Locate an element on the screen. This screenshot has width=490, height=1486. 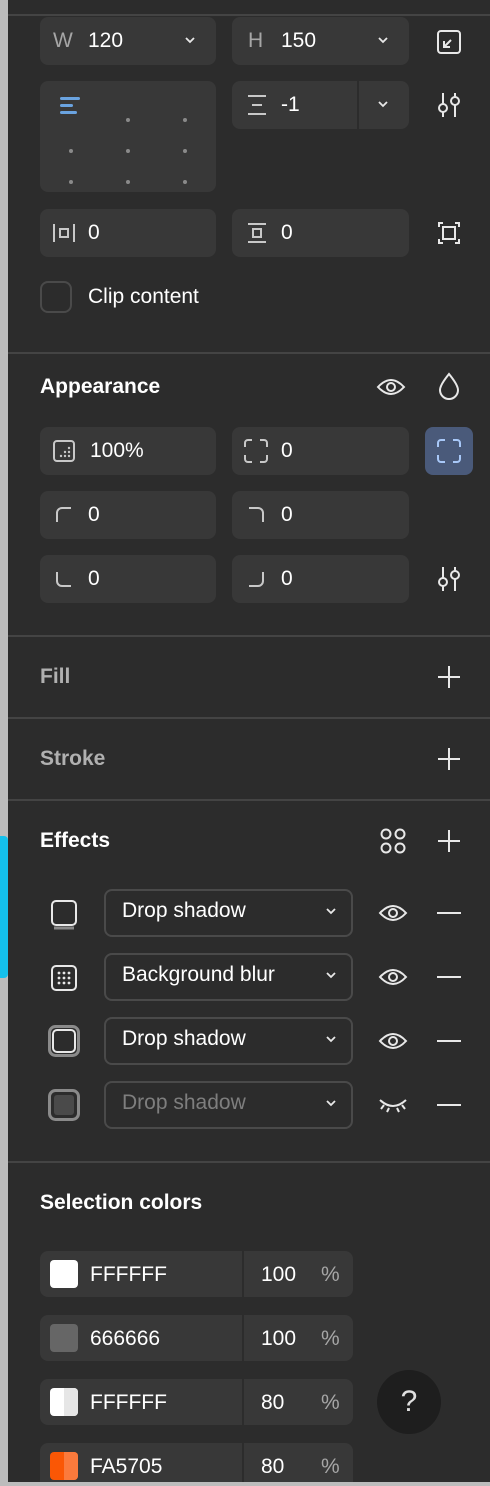
opacity-field: 100% is located at coordinates (128, 451).